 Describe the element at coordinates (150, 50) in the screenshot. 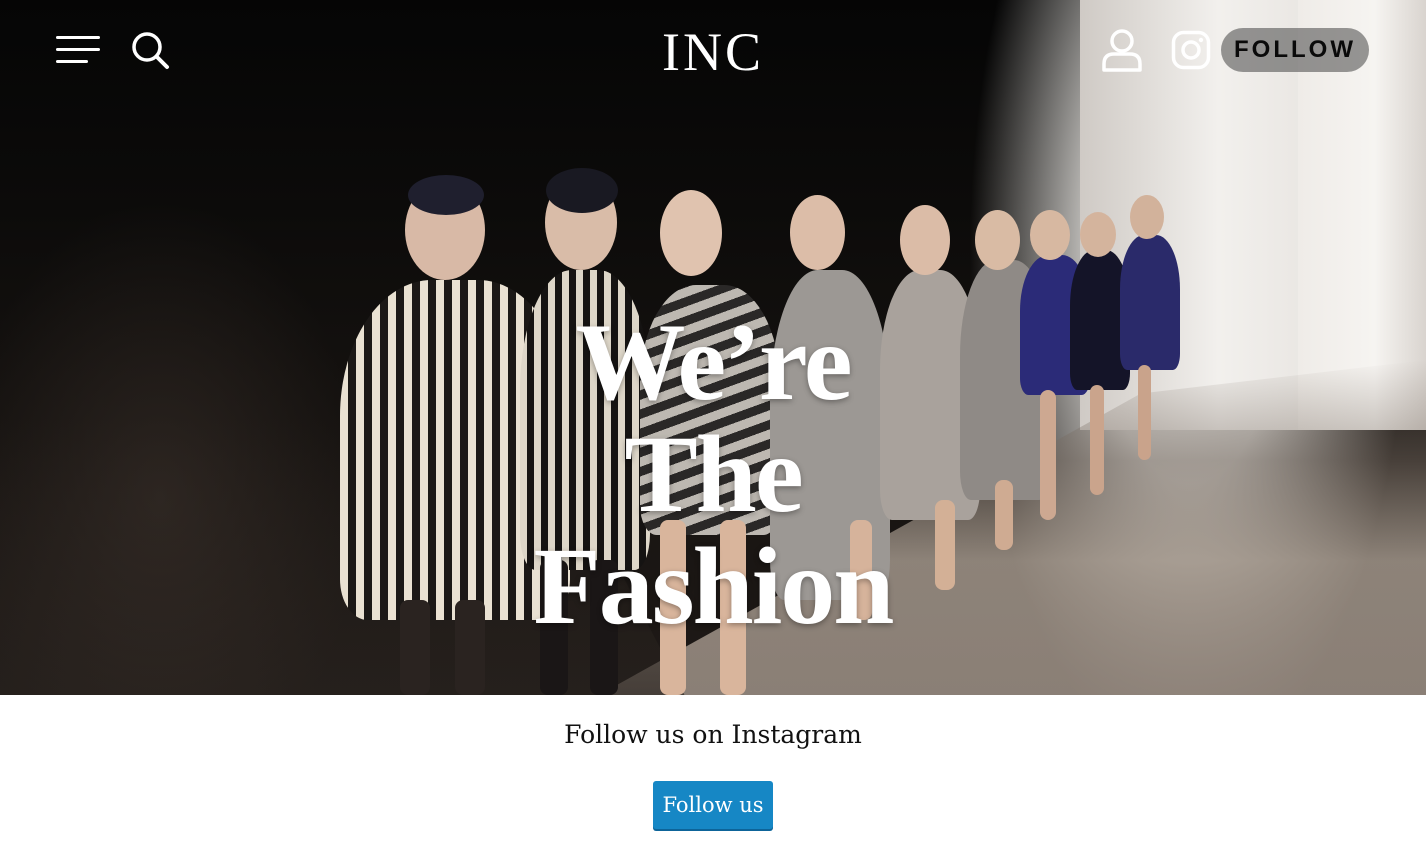

I see `search-icon` at that location.